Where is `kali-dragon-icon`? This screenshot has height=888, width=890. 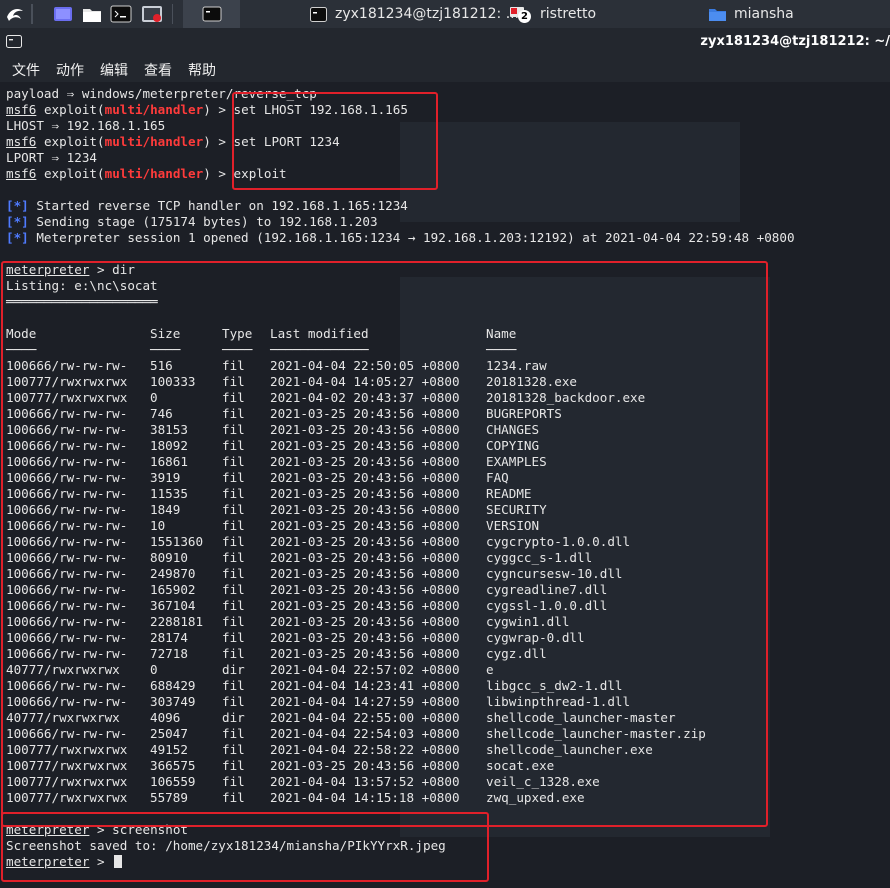 kali-dragon-icon is located at coordinates (15, 14).